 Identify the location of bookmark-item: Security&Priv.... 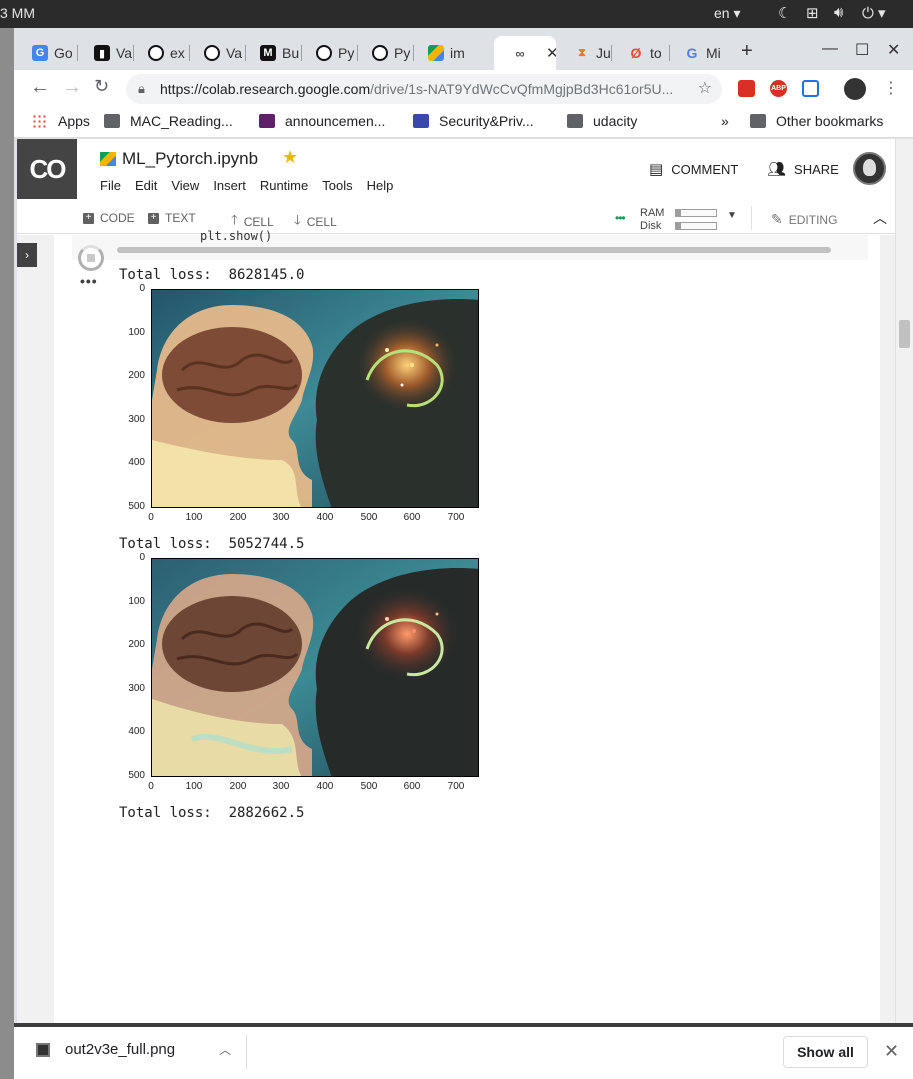
(473, 121).